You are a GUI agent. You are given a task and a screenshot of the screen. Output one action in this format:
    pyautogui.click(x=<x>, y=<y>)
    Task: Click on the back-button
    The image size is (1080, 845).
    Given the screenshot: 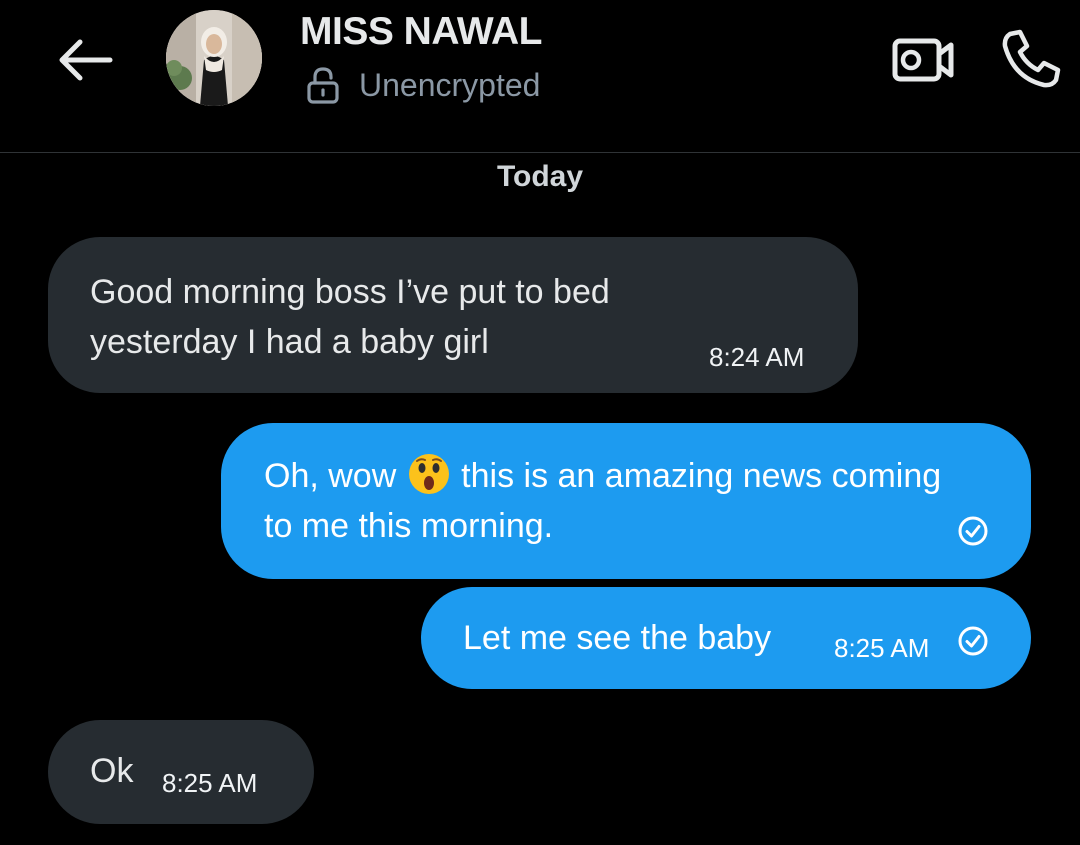 What is the action you would take?
    pyautogui.click(x=86, y=60)
    